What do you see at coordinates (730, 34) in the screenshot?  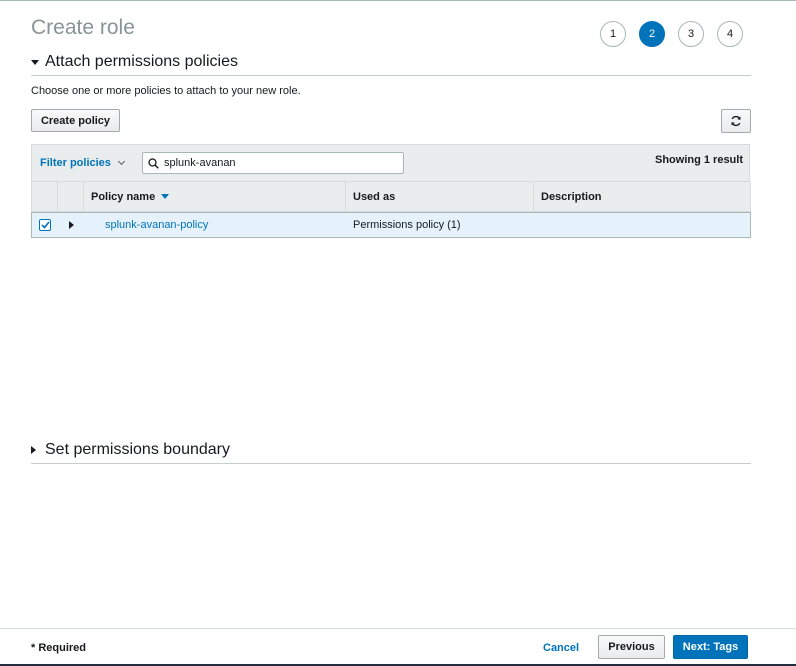 I see `step-4: 4` at bounding box center [730, 34].